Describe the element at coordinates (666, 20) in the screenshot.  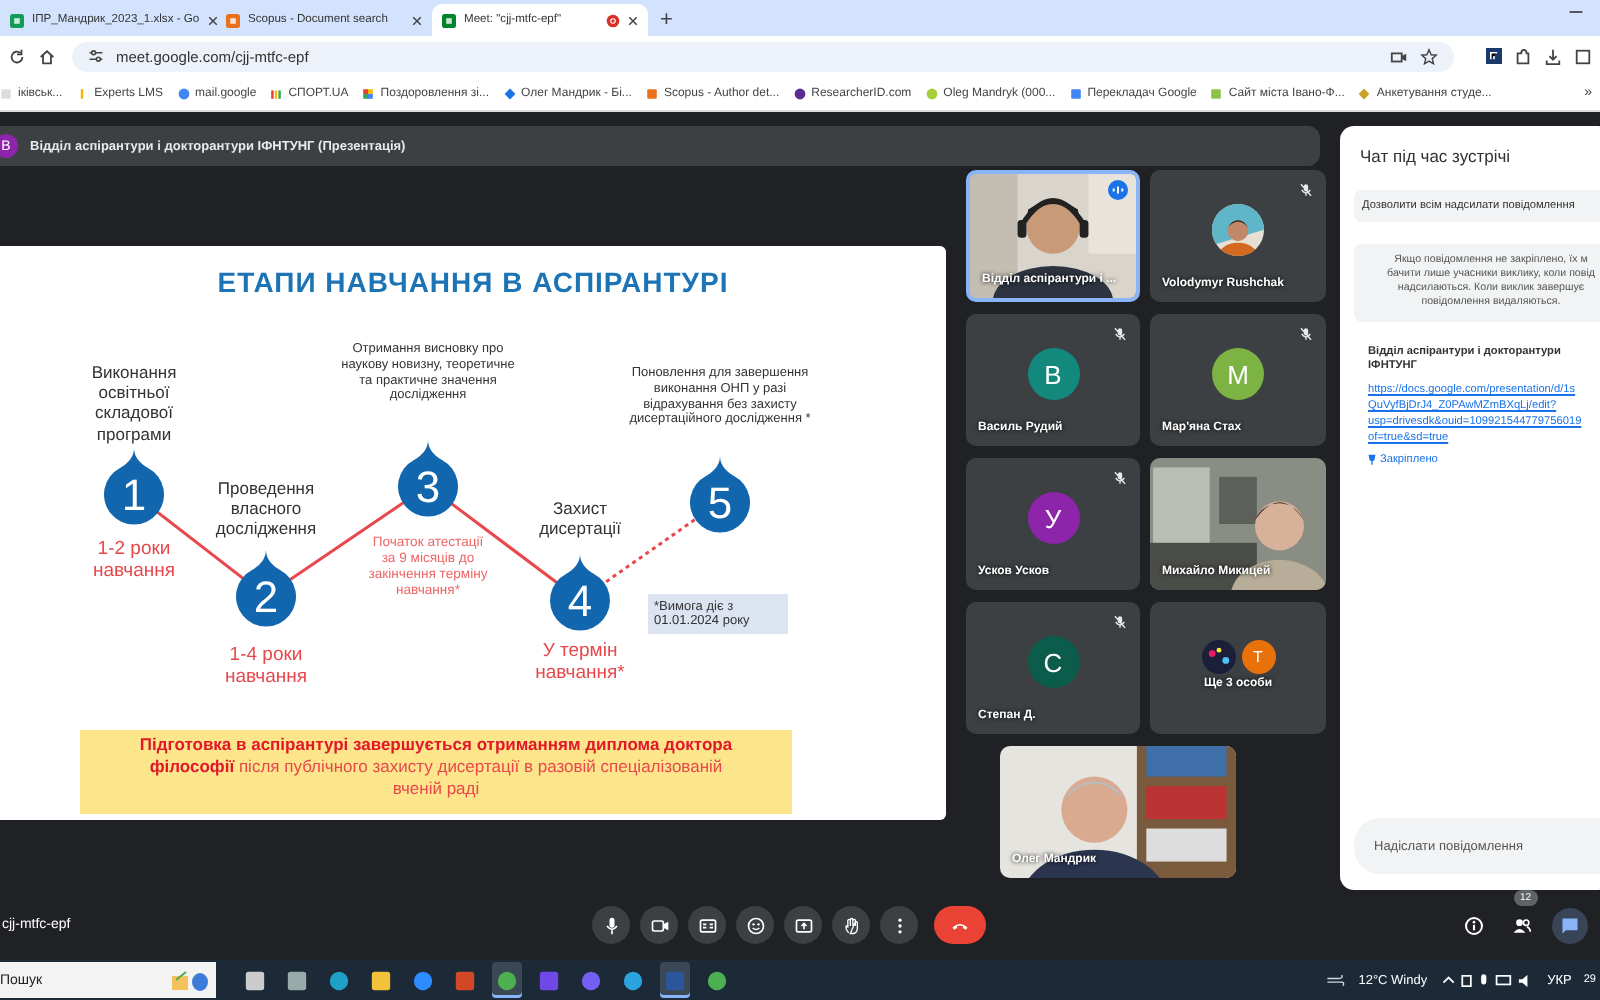
I see `new-tab-button: +` at that location.